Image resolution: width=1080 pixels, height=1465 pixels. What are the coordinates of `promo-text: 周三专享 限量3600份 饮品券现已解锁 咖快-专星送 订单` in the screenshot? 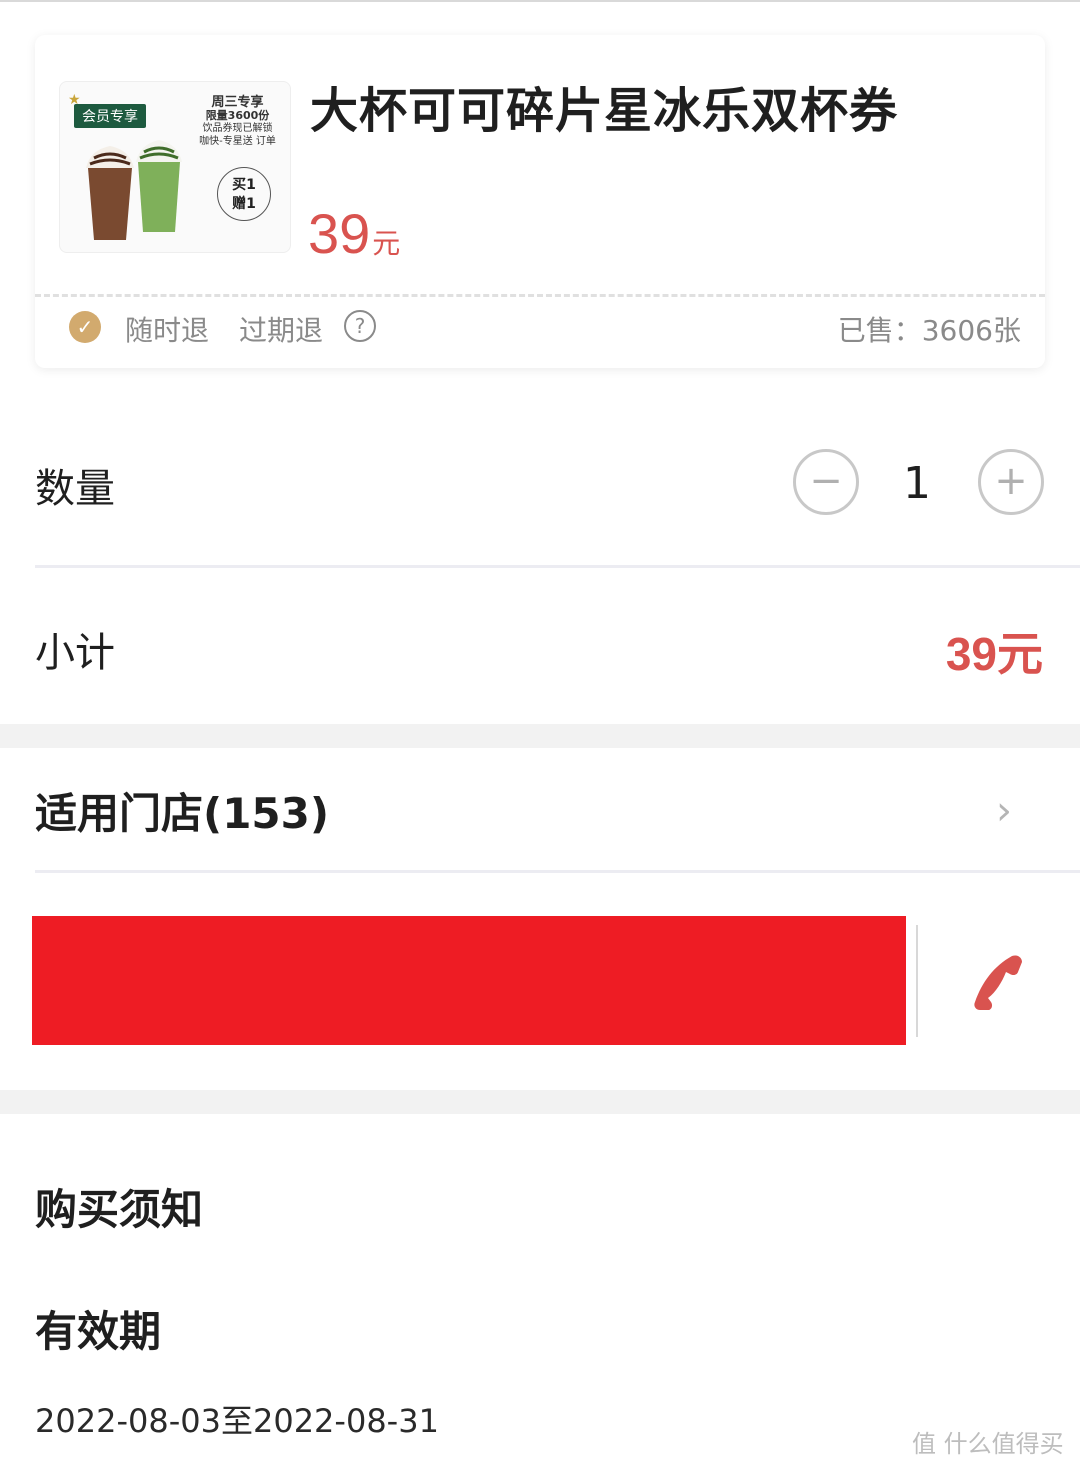 It's located at (237, 122).